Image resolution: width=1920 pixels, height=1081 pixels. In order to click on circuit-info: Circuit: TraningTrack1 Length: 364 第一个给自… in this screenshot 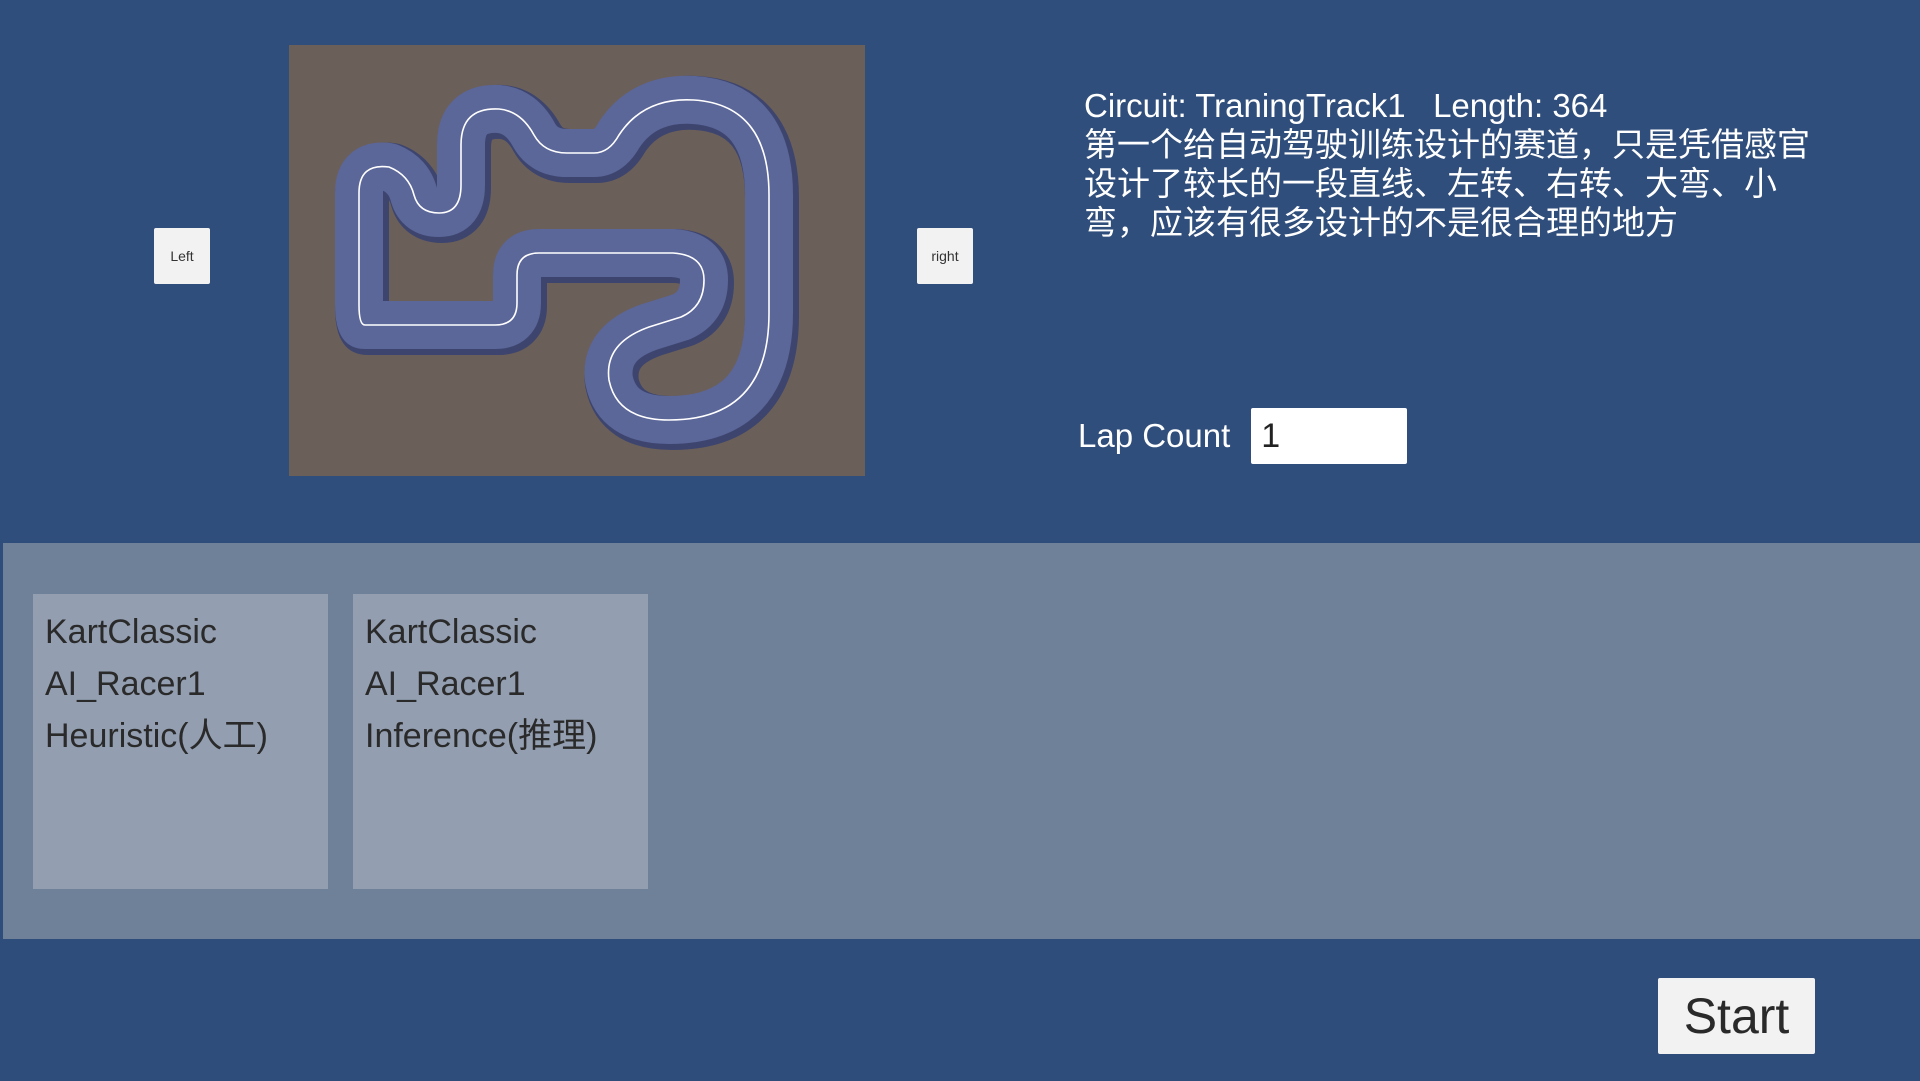, I will do `click(1454, 164)`.